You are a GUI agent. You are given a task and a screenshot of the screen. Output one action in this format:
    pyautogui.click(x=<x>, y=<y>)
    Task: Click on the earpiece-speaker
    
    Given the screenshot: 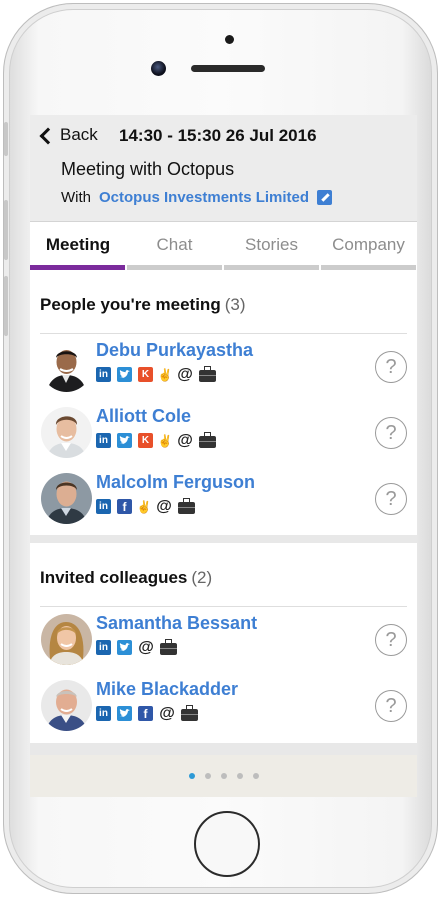 What is the action you would take?
    pyautogui.click(x=228, y=68)
    